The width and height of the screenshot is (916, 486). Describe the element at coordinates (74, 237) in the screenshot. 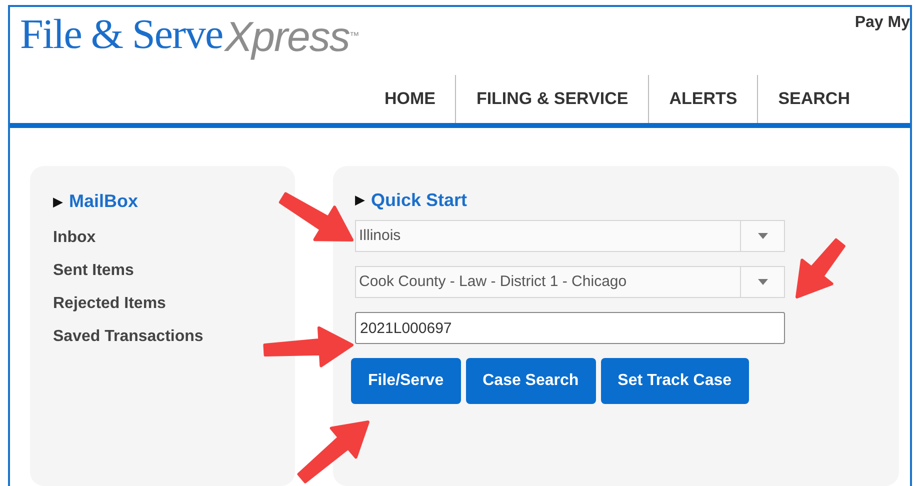

I see `mailbox-link: Inbox` at that location.